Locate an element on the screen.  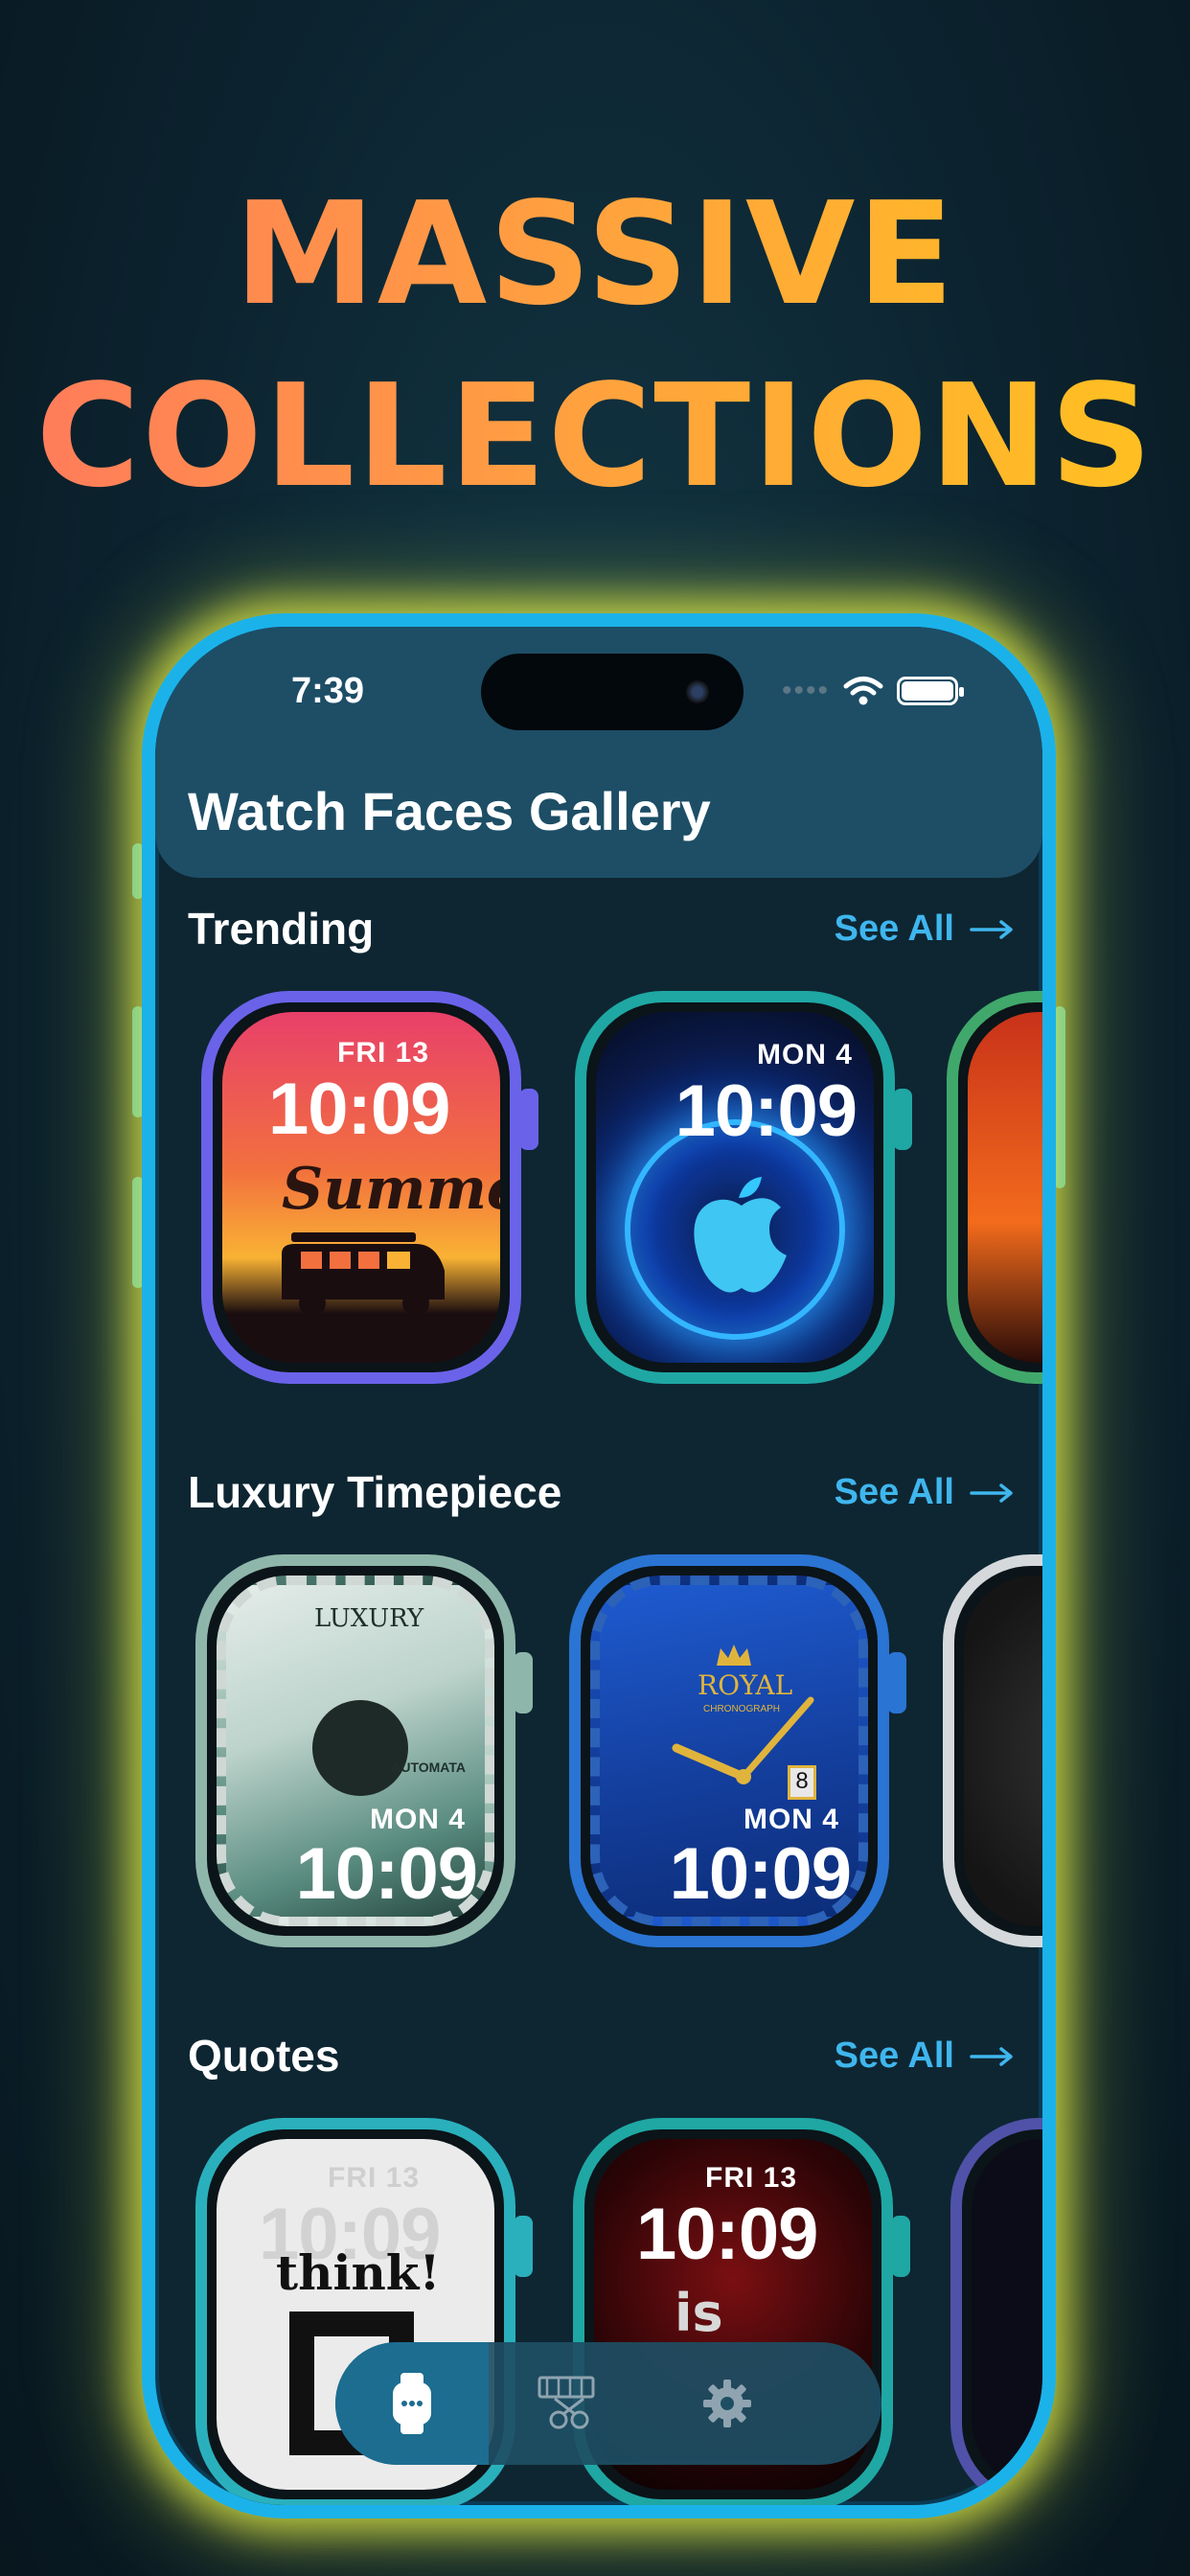
tab-editor is located at coordinates (569, 2403).